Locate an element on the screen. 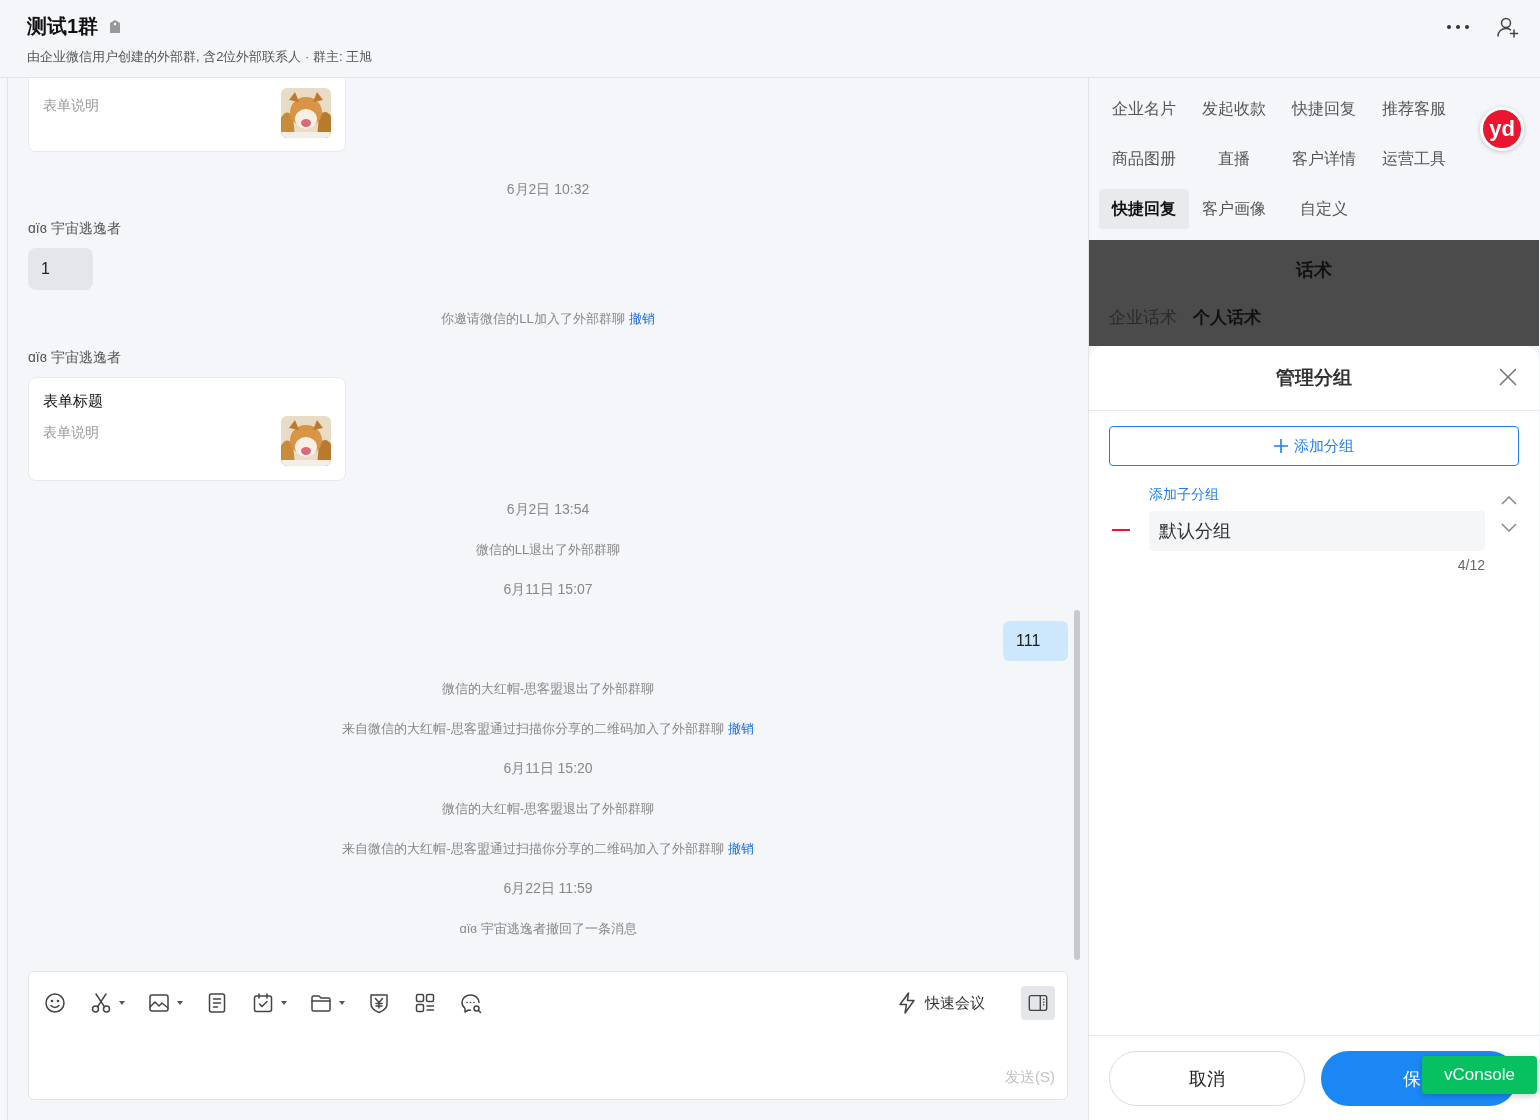  calendar-check-icon is located at coordinates (263, 1003).